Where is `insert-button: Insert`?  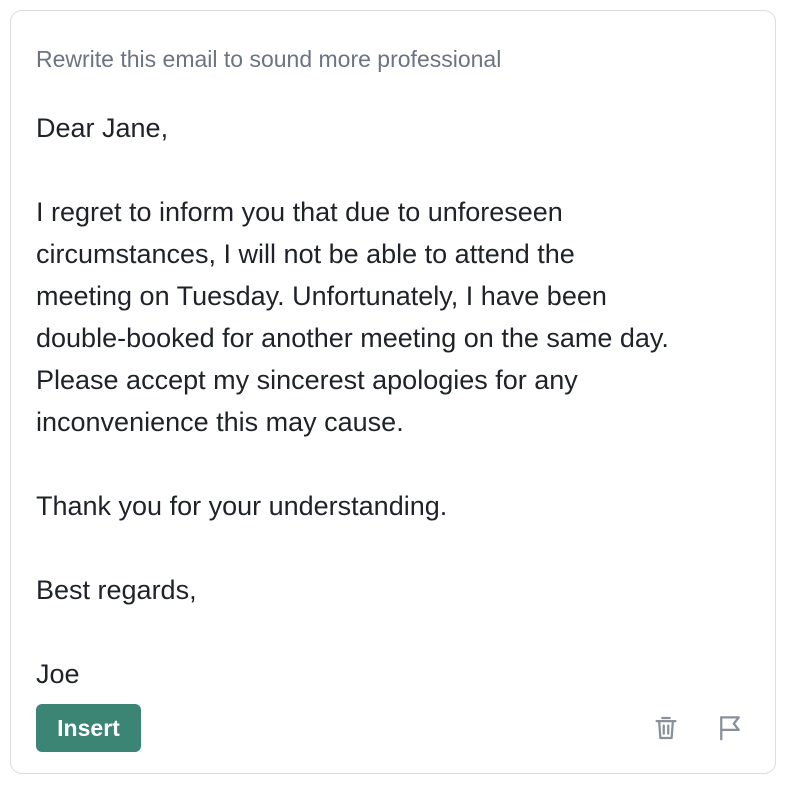
insert-button: Insert is located at coordinates (88, 728).